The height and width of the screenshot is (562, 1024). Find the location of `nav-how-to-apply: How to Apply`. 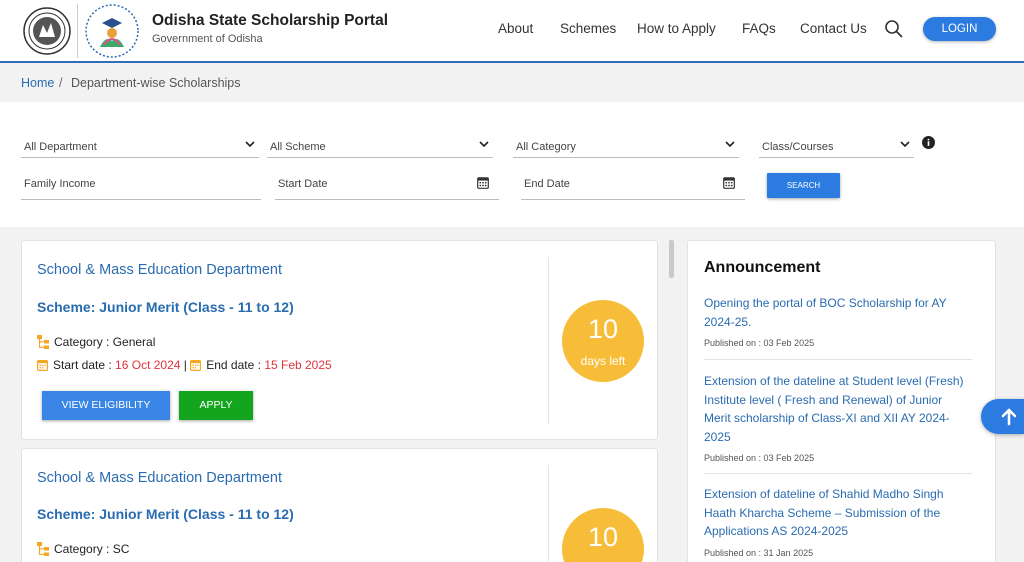

nav-how-to-apply: How to Apply is located at coordinates (676, 28).